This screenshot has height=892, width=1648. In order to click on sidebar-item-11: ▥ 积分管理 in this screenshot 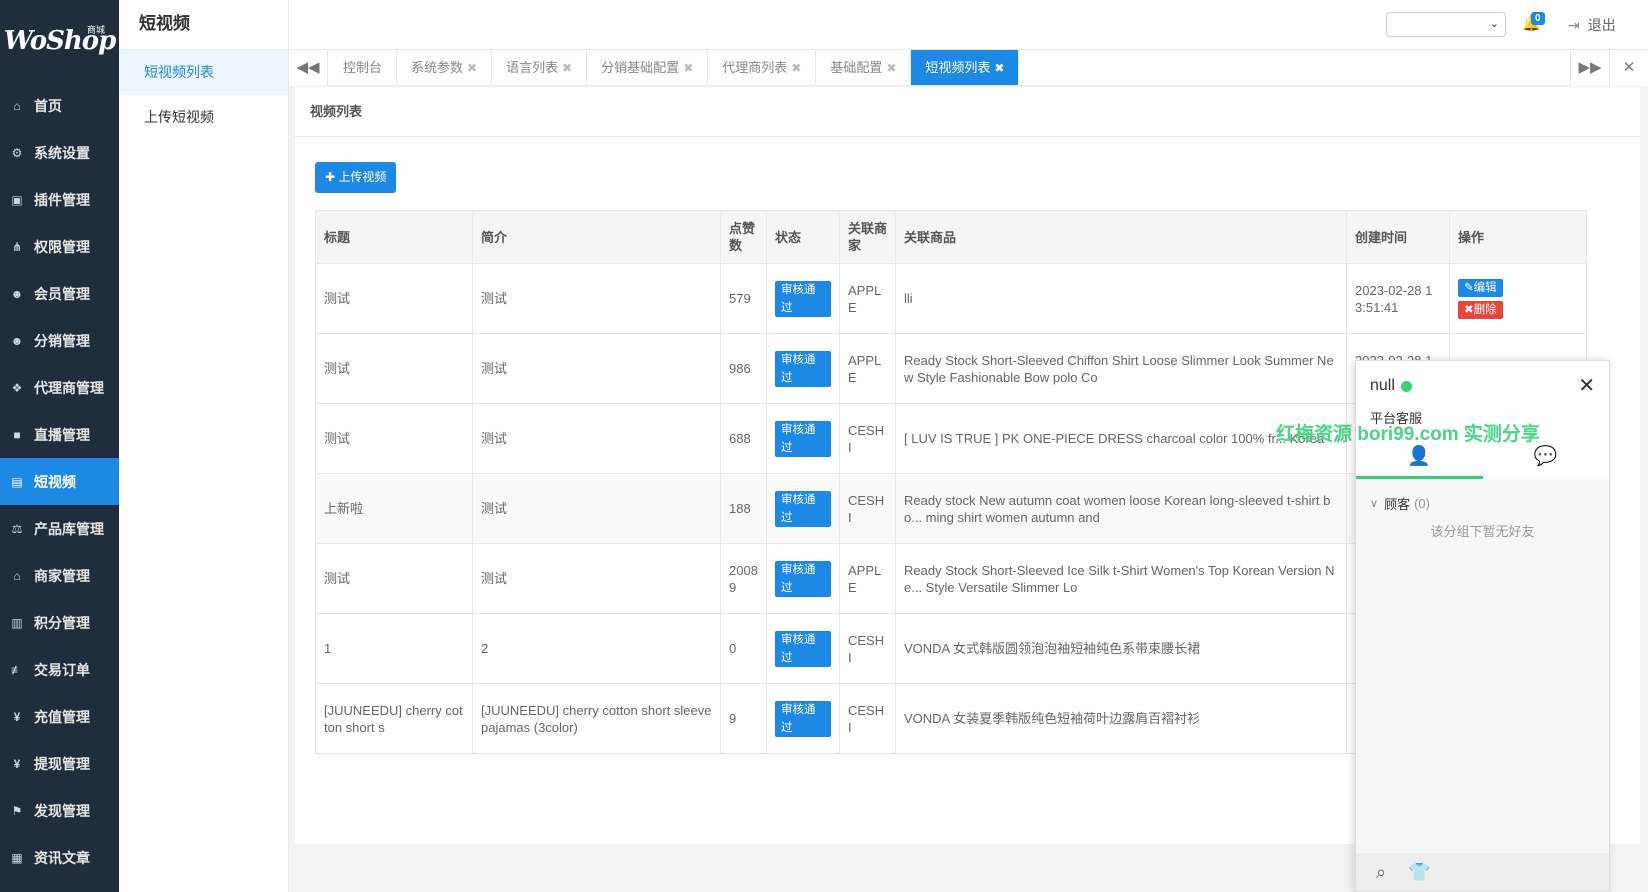, I will do `click(59, 622)`.